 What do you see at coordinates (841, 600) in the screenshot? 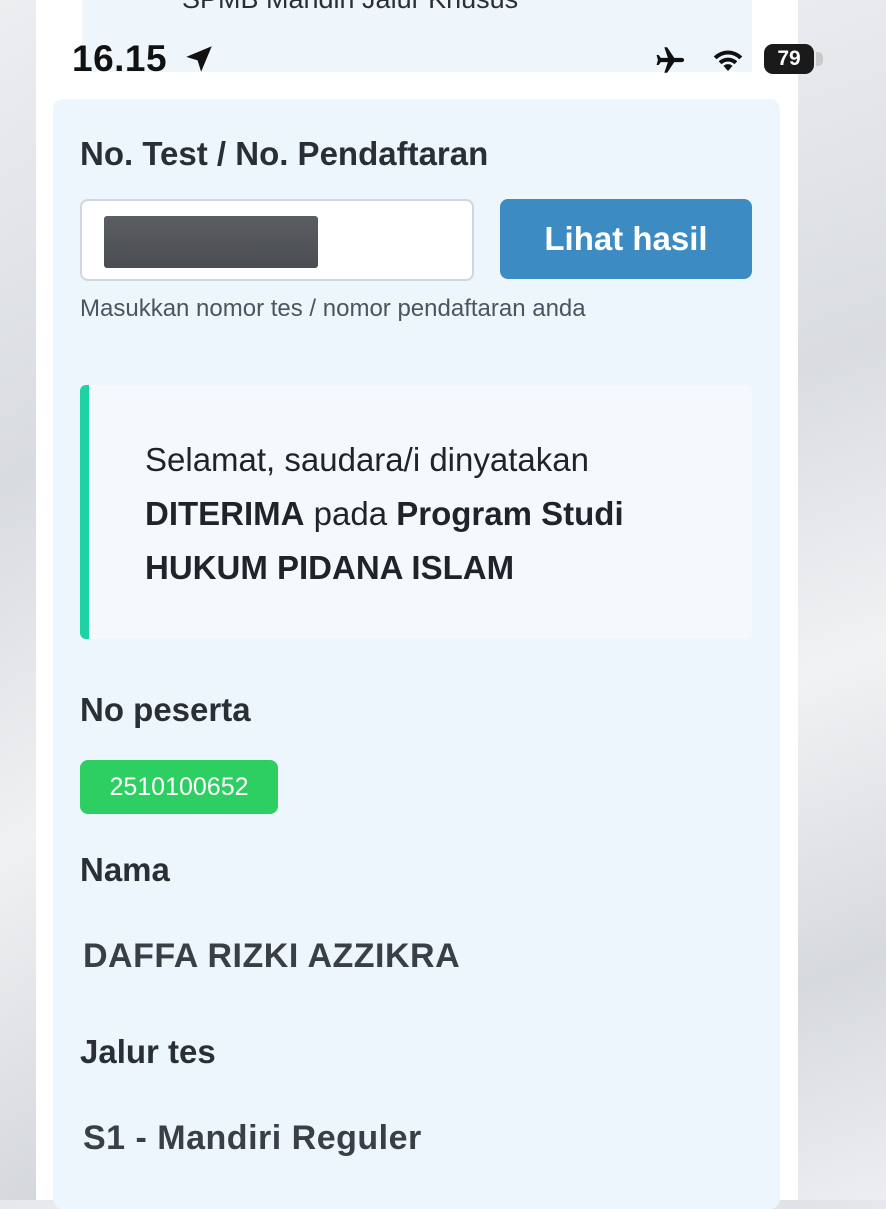
I see `background-right` at bounding box center [841, 600].